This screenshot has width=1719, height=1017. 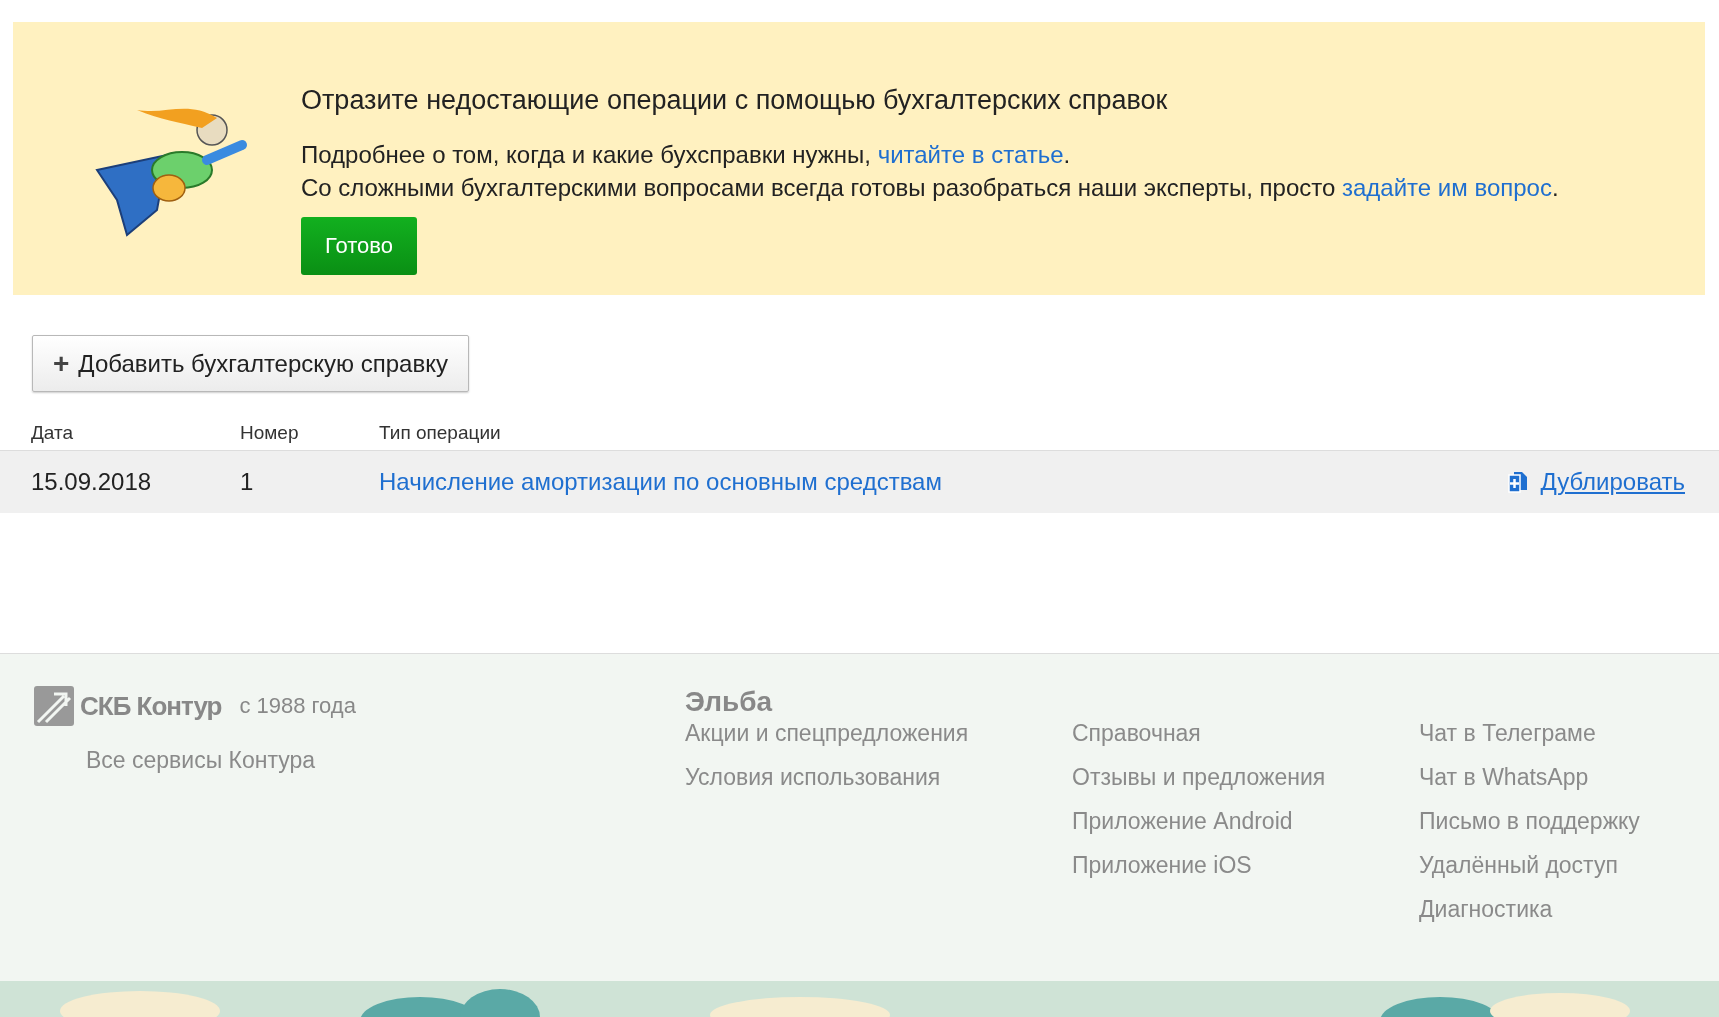 I want to click on duplicate-icon, so click(x=1518, y=482).